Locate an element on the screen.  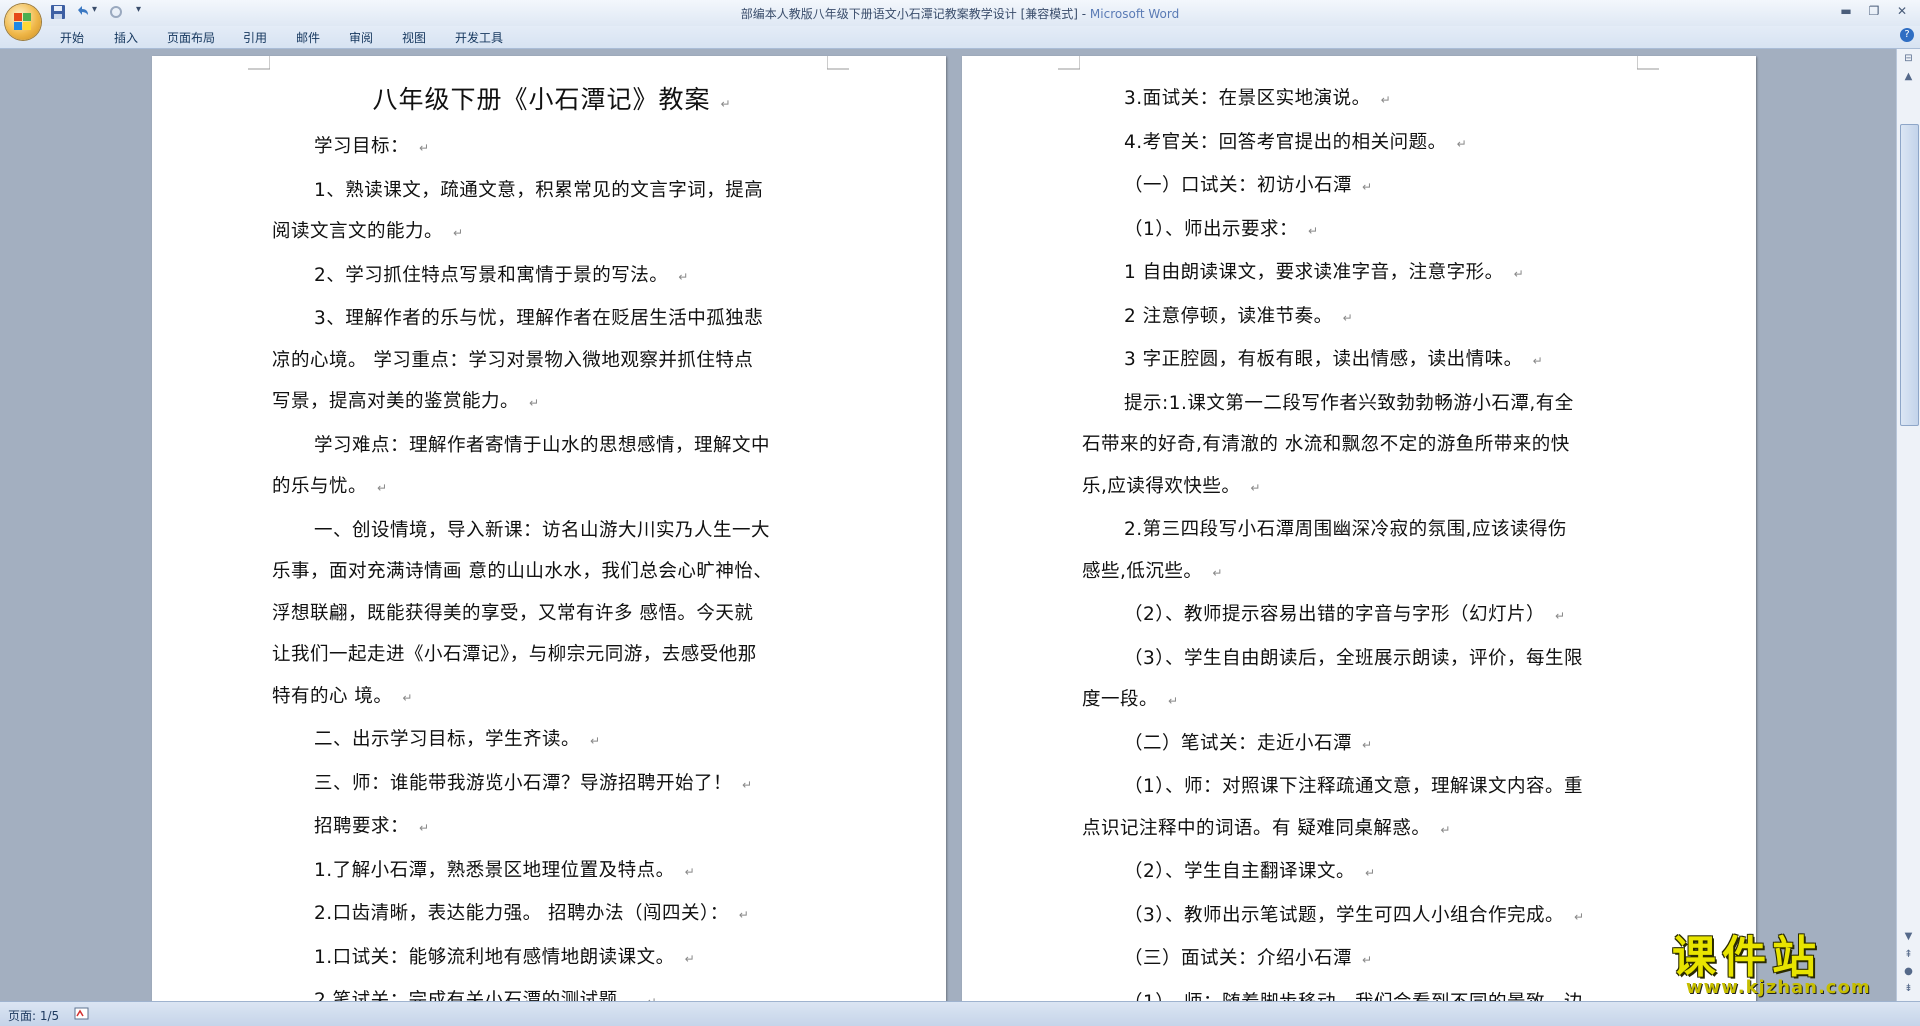
tab-developer: 开发工具 is located at coordinates (479, 37).